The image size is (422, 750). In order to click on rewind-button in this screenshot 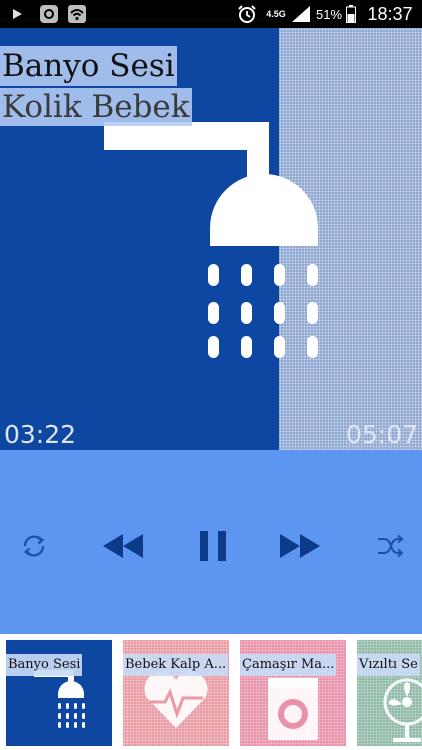, I will do `click(123, 546)`.